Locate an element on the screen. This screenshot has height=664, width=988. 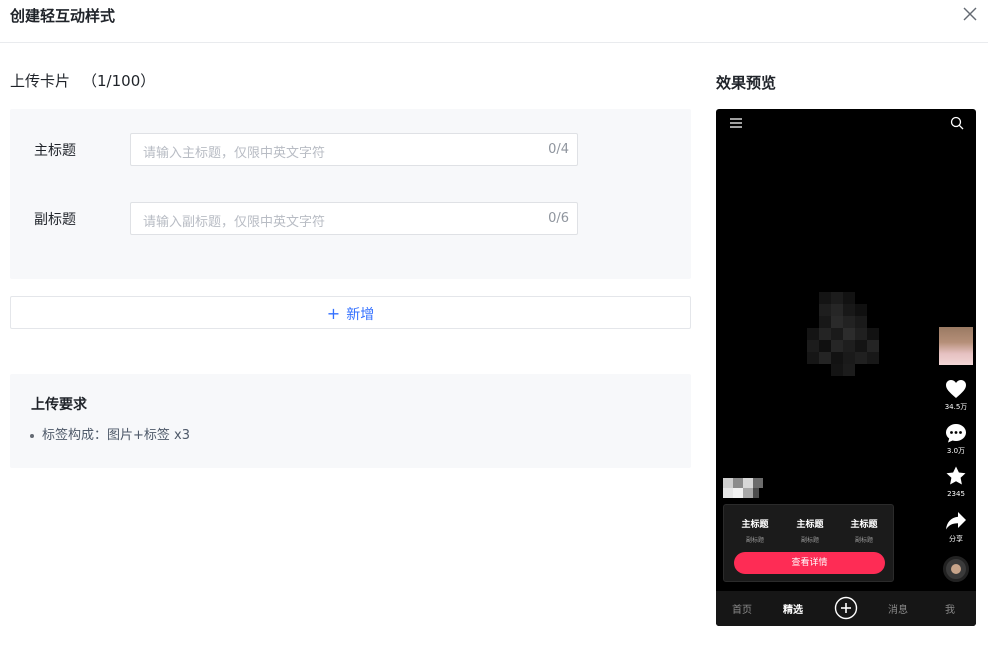
bottom-tab-bar: 首页 精选 消息 我 is located at coordinates (846, 608).